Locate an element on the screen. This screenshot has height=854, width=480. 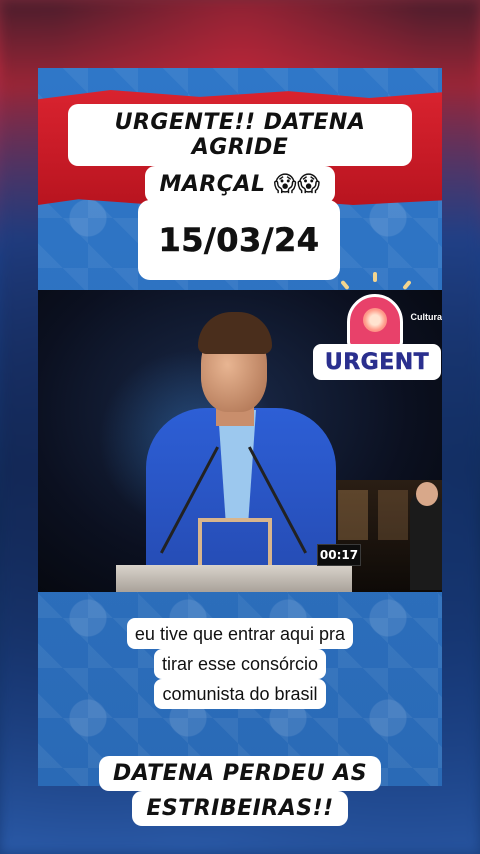
caption-line2: tirar esse consórcio is located at coordinates (240, 664).